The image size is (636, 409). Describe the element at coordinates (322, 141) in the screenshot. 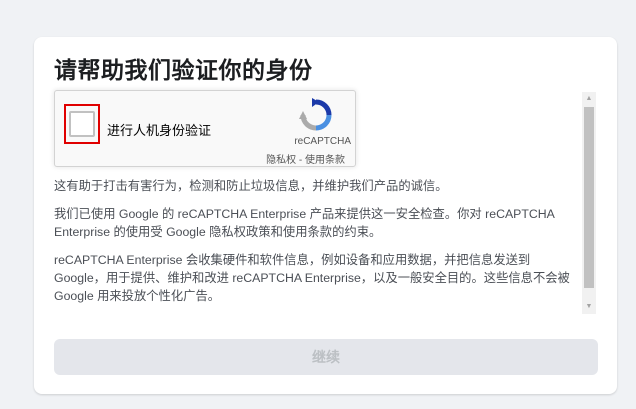

I see `recaptcha-brand: reCAPTCHA` at that location.